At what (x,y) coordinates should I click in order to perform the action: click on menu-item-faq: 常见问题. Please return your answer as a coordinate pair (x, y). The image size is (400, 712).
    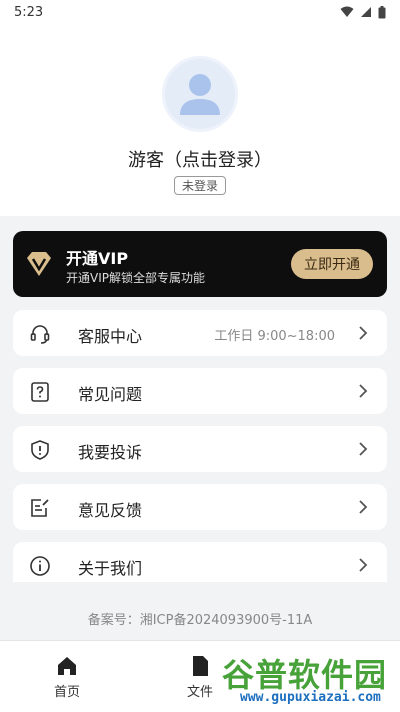
    Looking at the image, I should click on (200, 391).